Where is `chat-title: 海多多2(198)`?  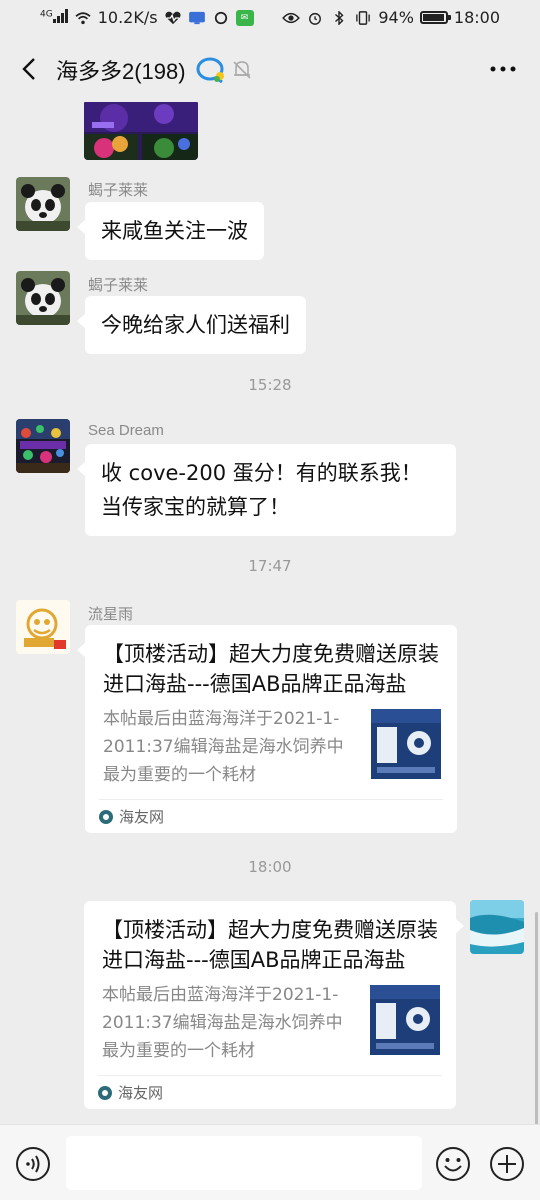
chat-title: 海多多2(198) is located at coordinates (121, 71).